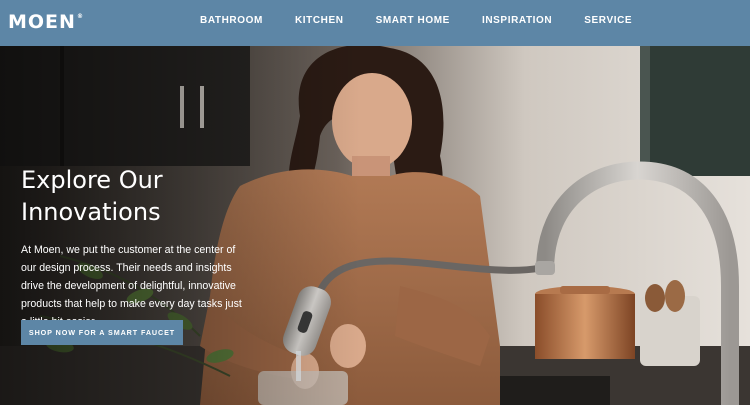 This screenshot has height=405, width=750. Describe the element at coordinates (231, 20) in the screenshot. I see `nav-item-bathroom: BATHROOM` at that location.